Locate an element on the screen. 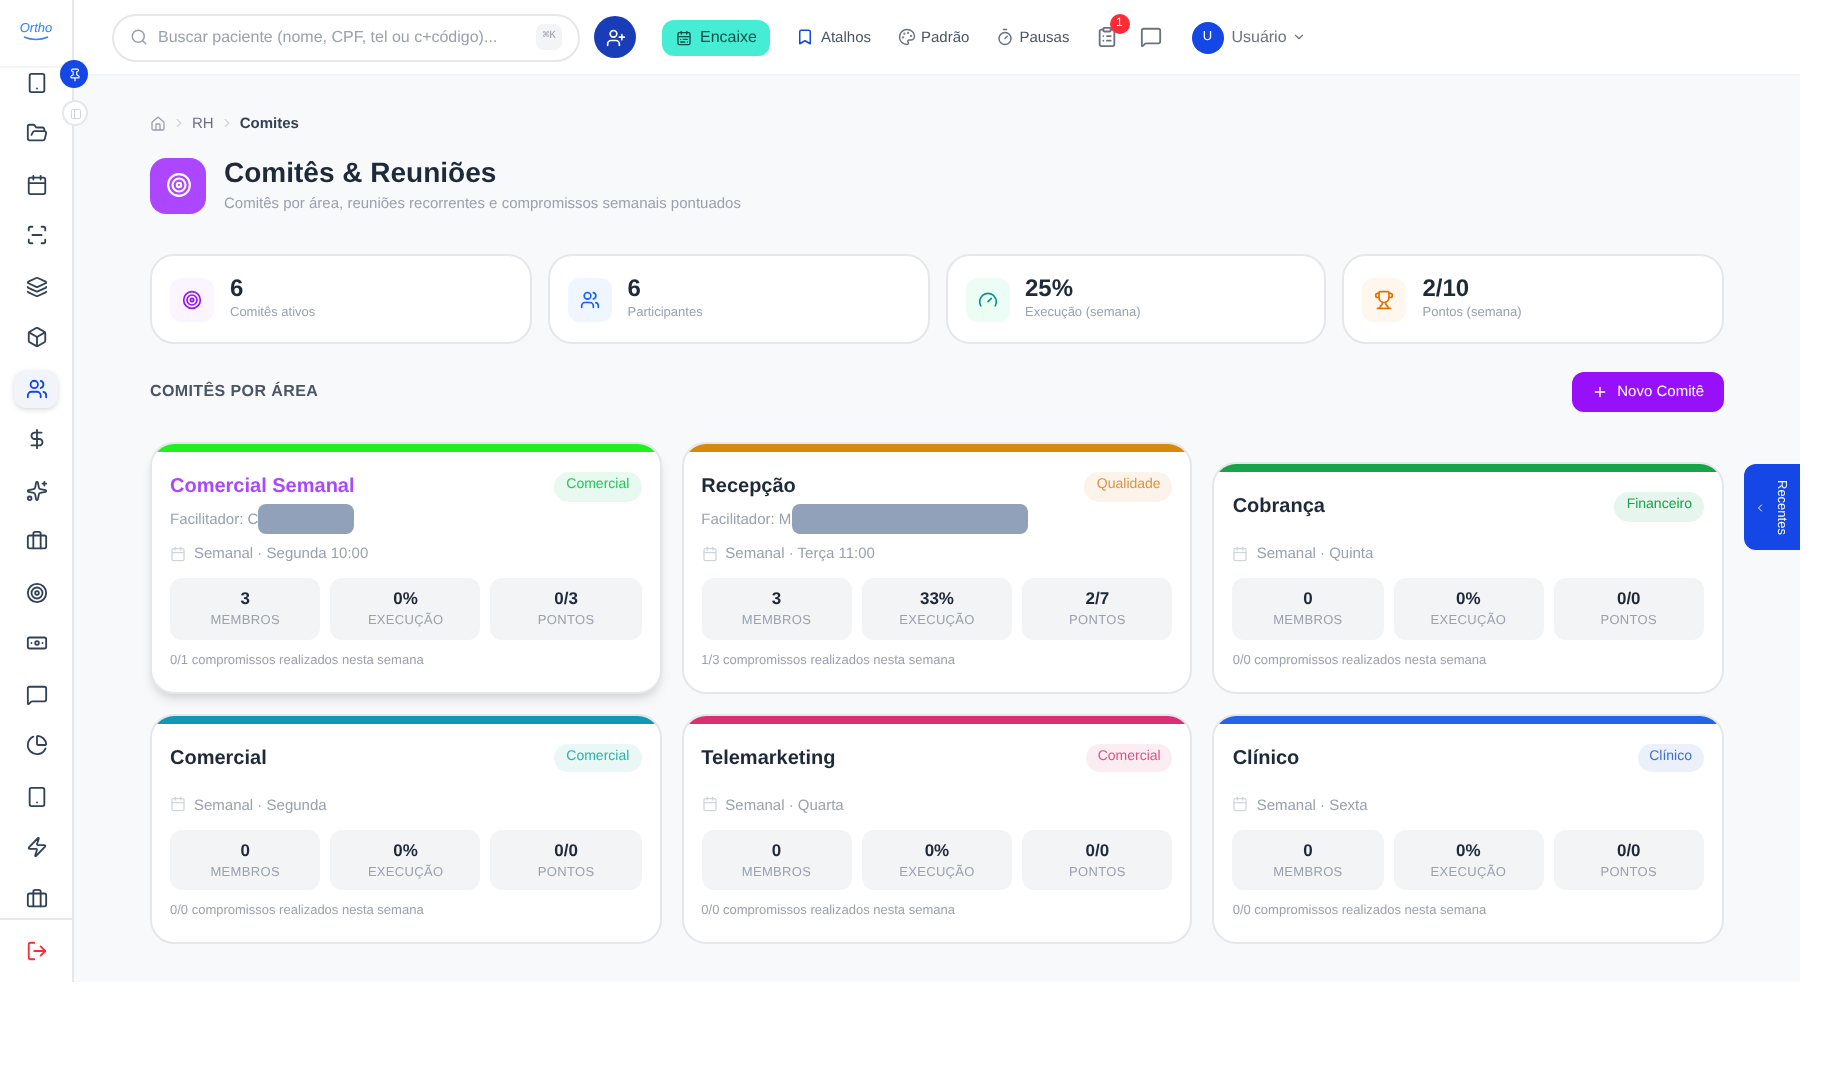  committee-title: Clínico is located at coordinates (1266, 759).